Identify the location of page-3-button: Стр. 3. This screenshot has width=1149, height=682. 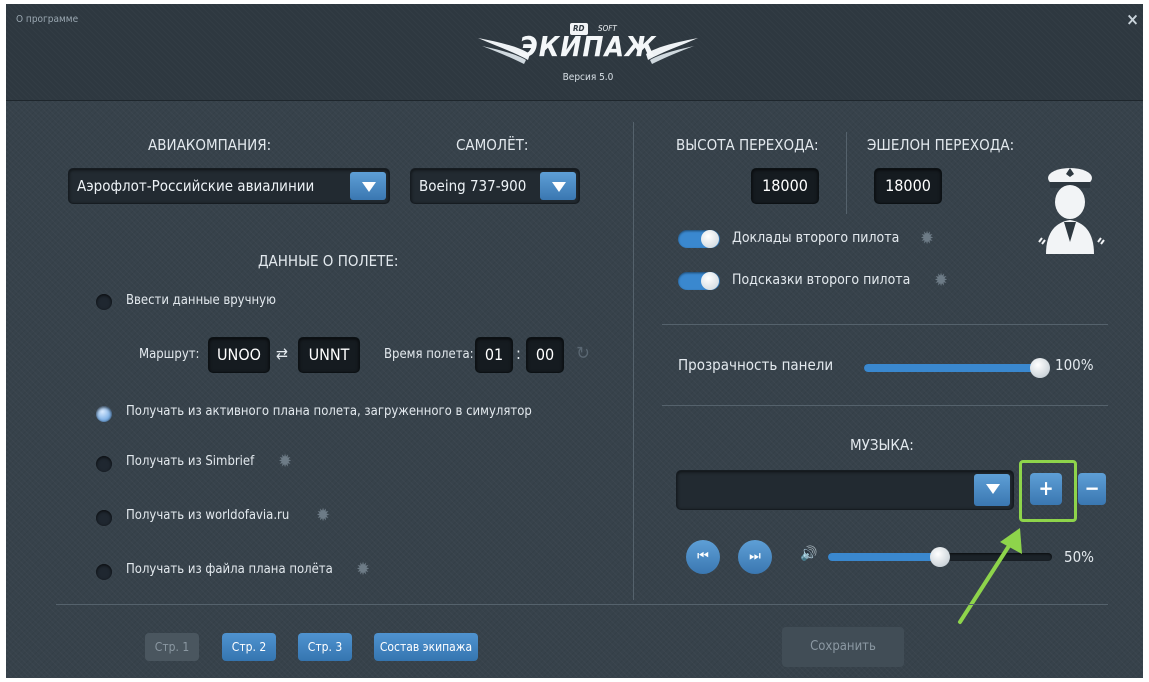
(325, 647).